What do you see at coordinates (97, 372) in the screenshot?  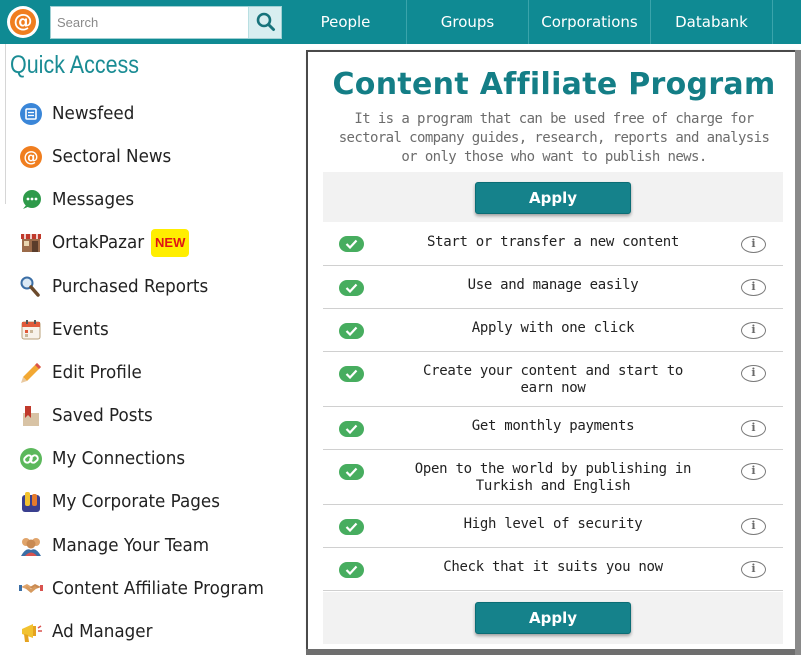 I see `sidebar-item-label: Edit Profile` at bounding box center [97, 372].